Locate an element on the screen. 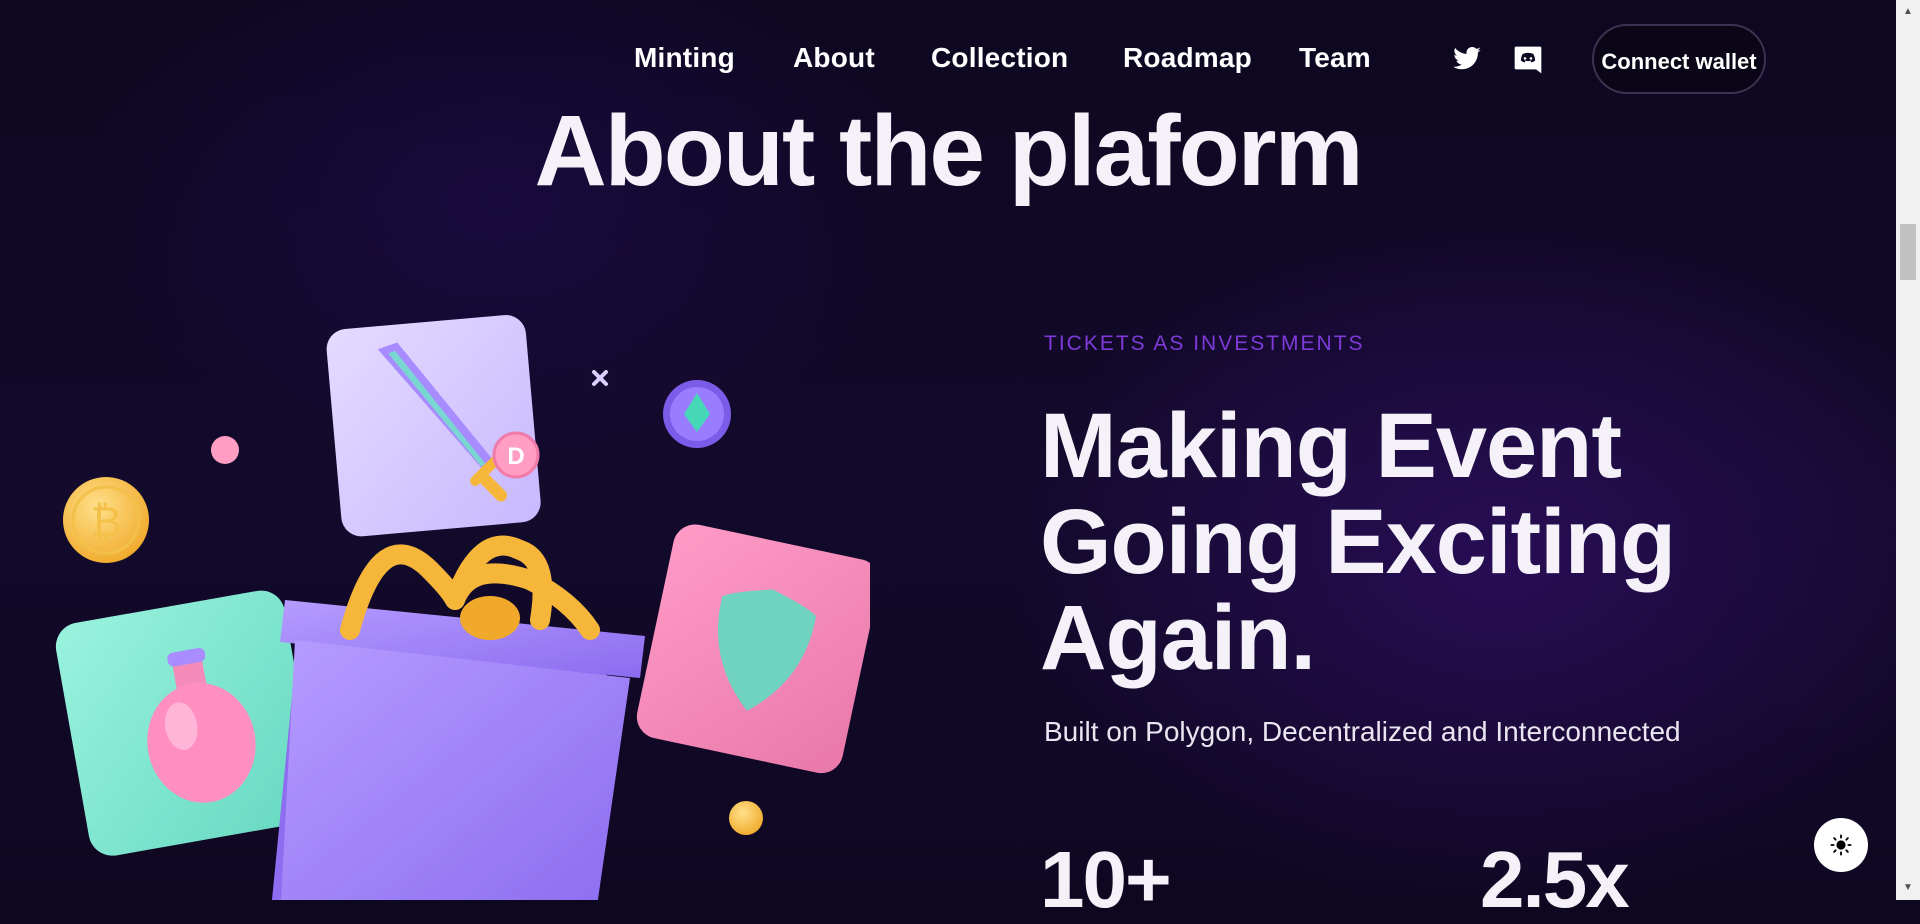  svg-text: D is located at coordinates (515, 456).